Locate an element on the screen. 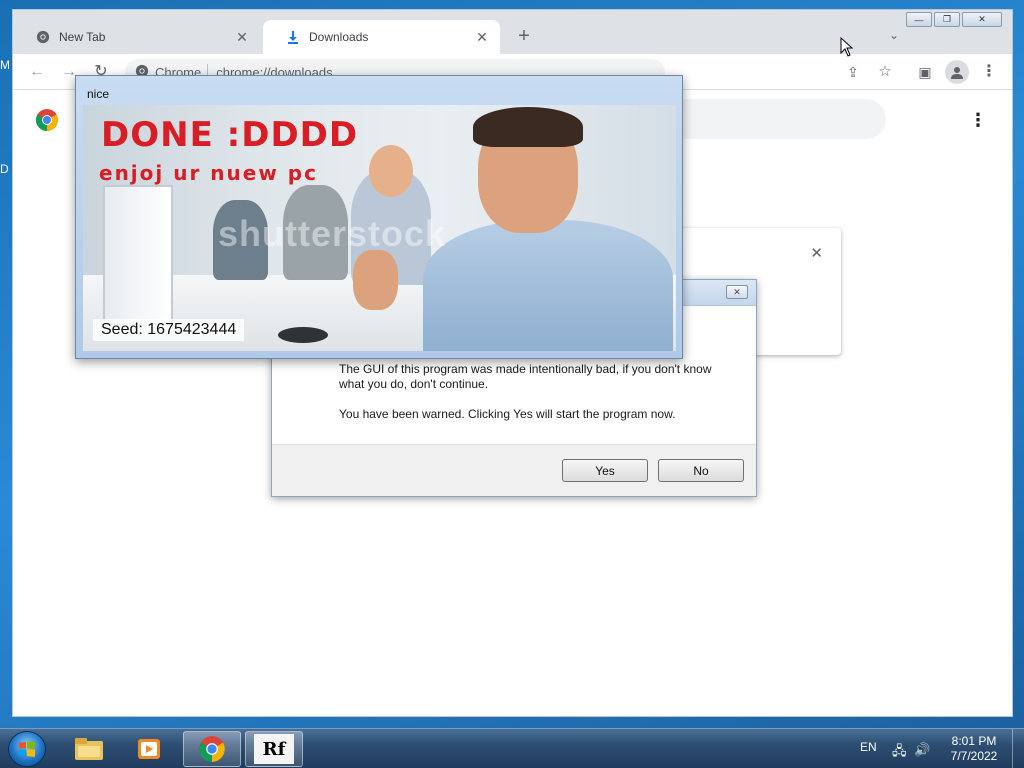 The width and height of the screenshot is (1024, 768). profile-avatar is located at coordinates (957, 72).